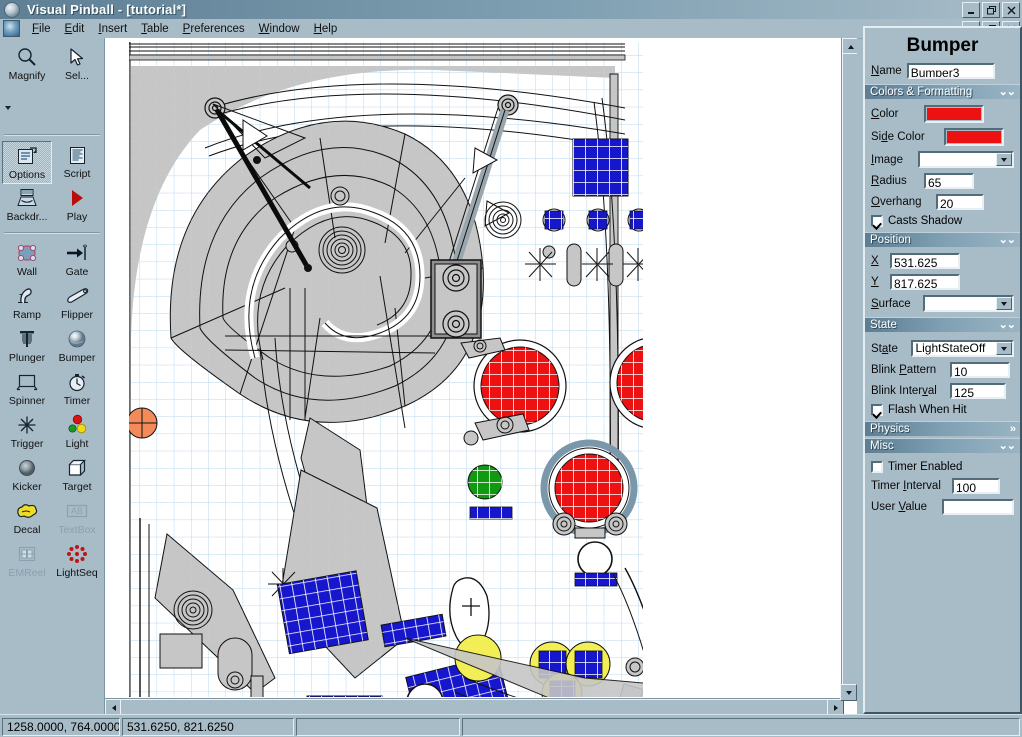 The height and width of the screenshot is (737, 1022). I want to click on window-buttons, so click(991, 10).